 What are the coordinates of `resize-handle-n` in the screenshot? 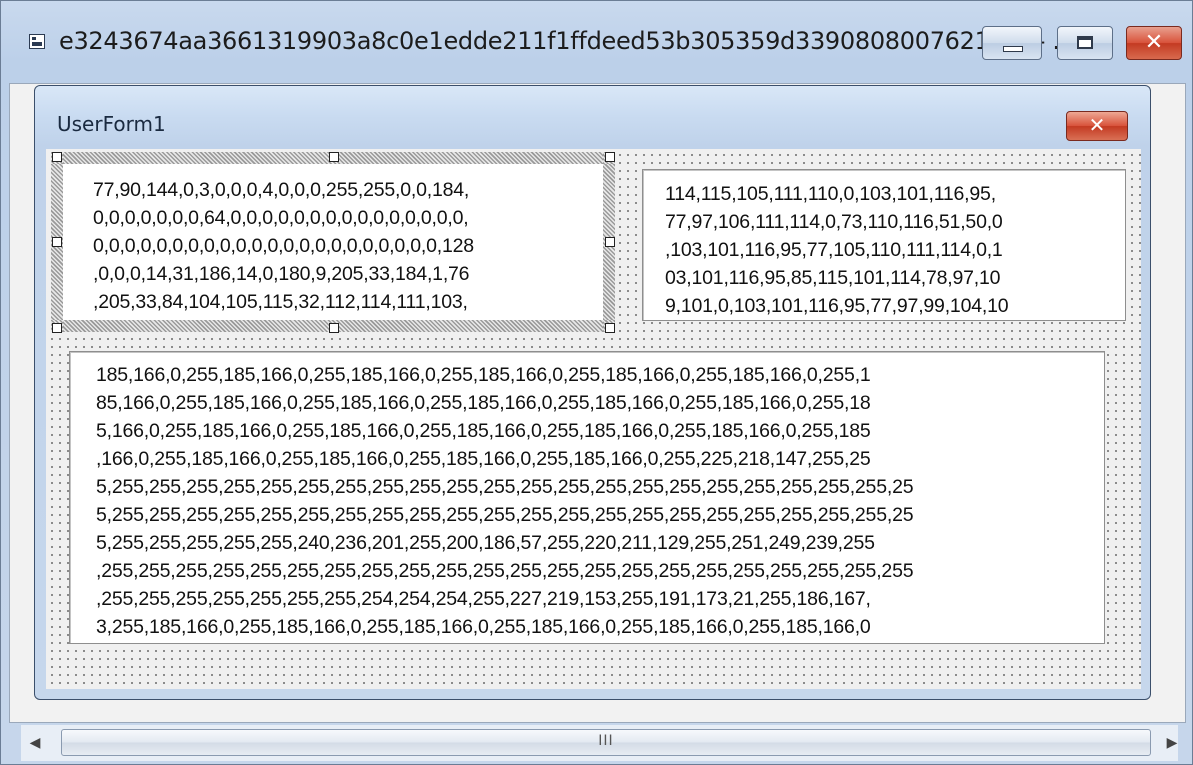 It's located at (334, 157).